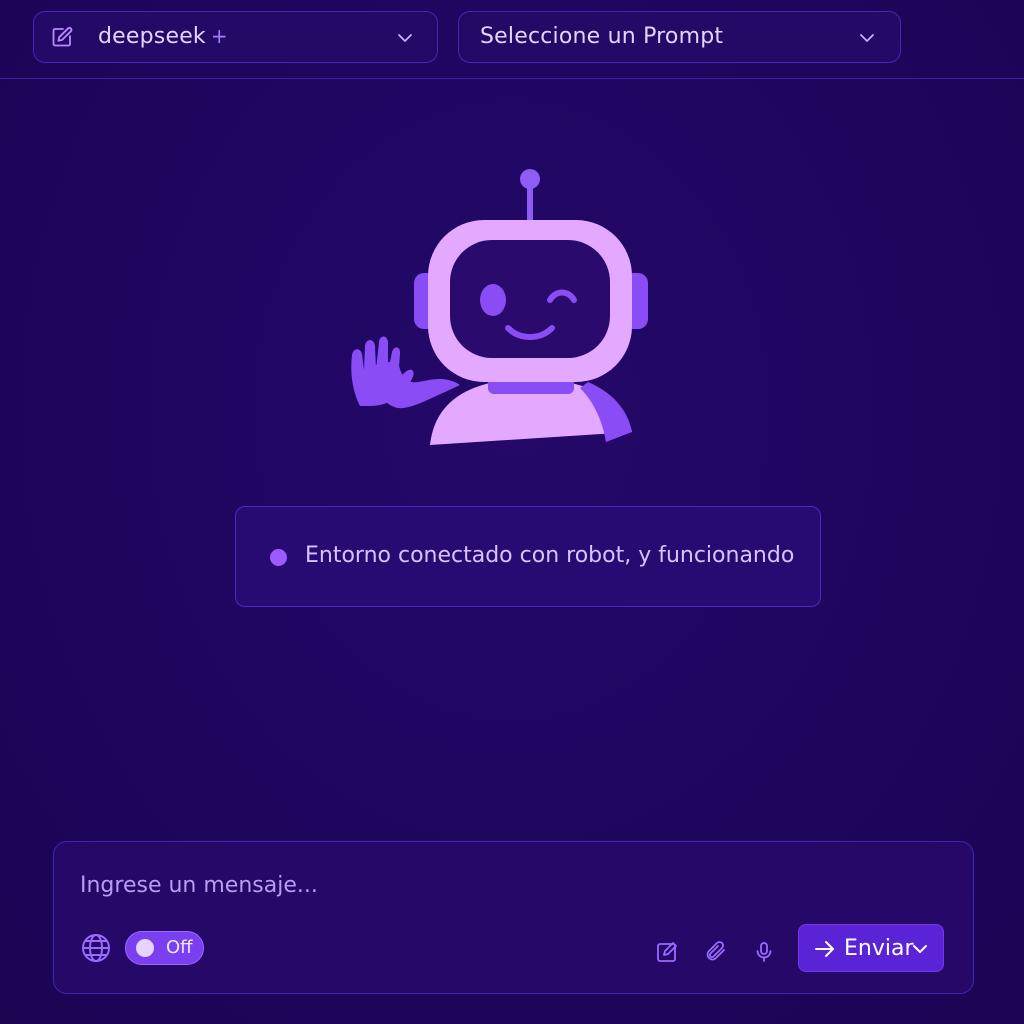 The height and width of the screenshot is (1024, 1024). What do you see at coordinates (152, 36) in the screenshot?
I see `model-select-value: deepseek` at bounding box center [152, 36].